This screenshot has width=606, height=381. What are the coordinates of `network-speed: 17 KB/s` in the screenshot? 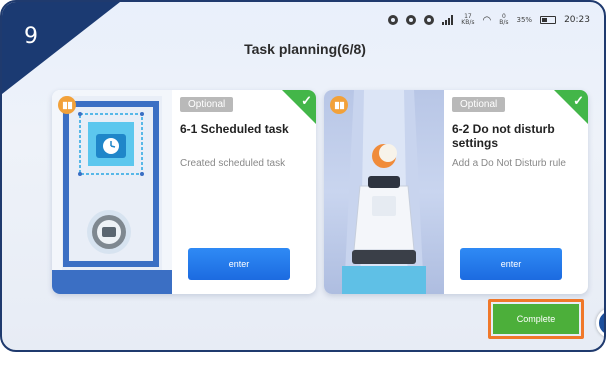 It's located at (468, 19).